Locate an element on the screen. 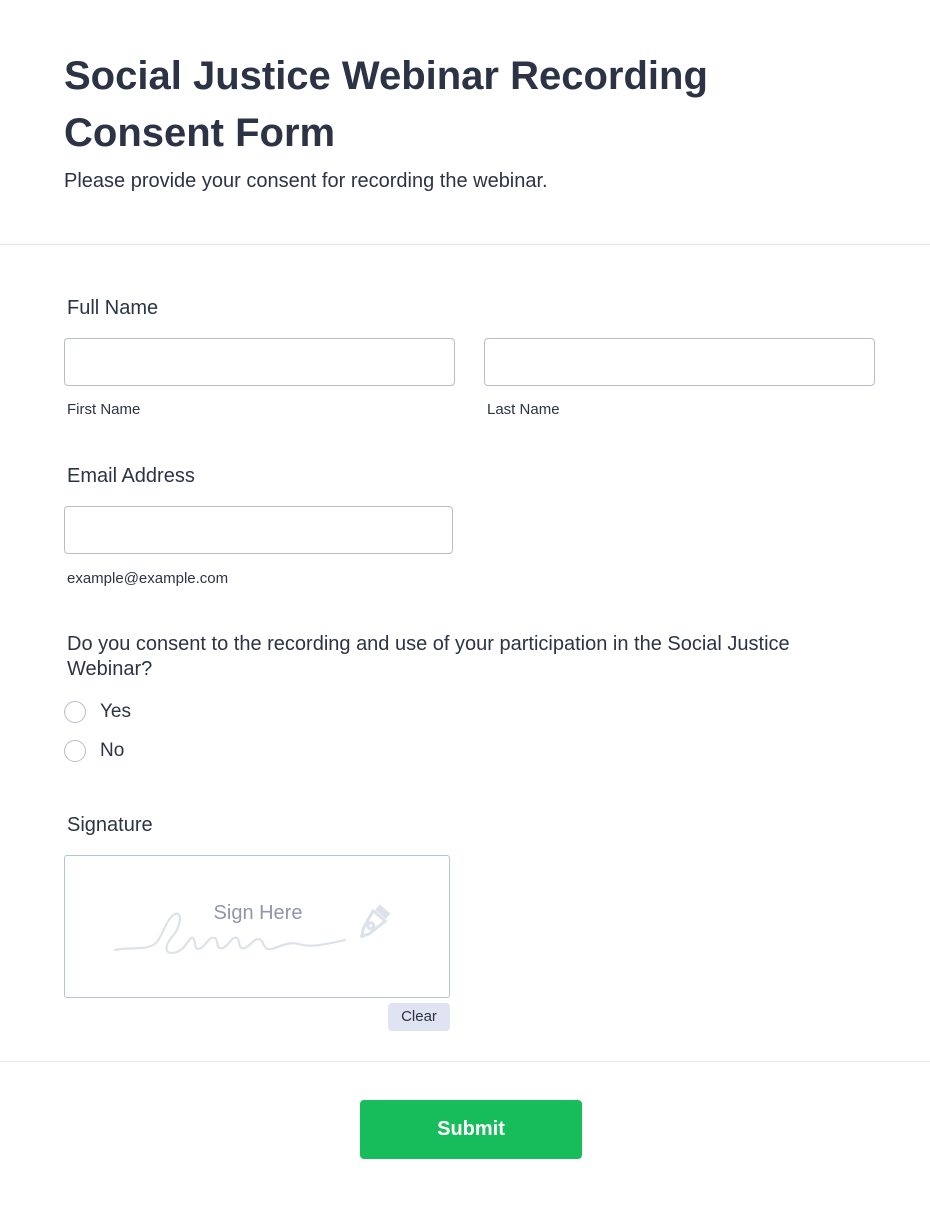  signature-pad: Sign Here is located at coordinates (257, 926).